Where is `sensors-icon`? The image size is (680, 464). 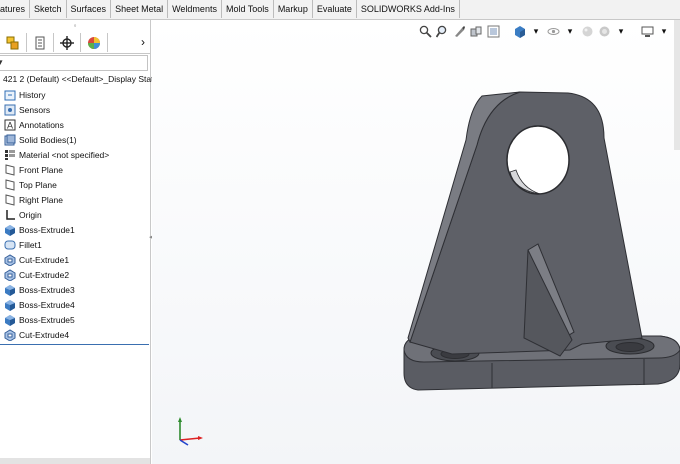 sensors-icon is located at coordinates (10, 109).